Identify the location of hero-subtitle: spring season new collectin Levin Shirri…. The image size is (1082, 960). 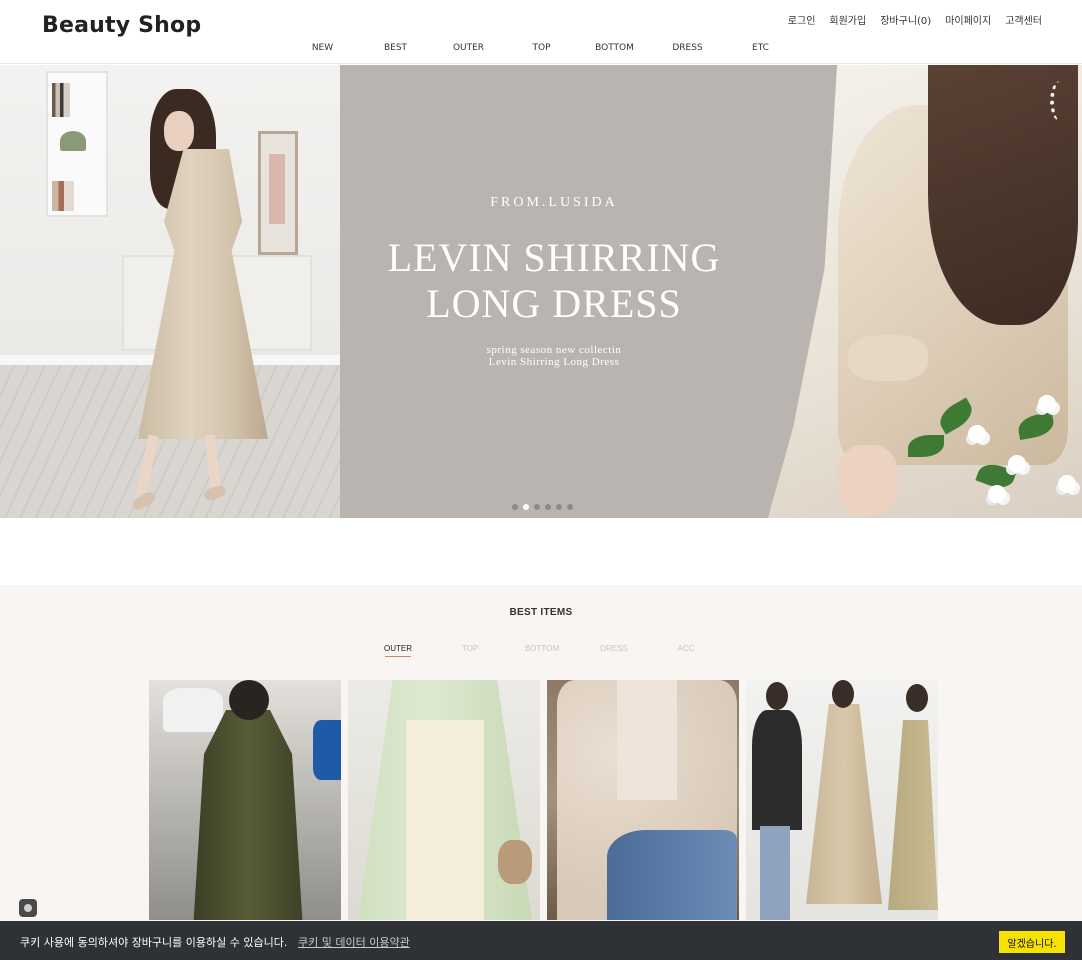
(554, 356).